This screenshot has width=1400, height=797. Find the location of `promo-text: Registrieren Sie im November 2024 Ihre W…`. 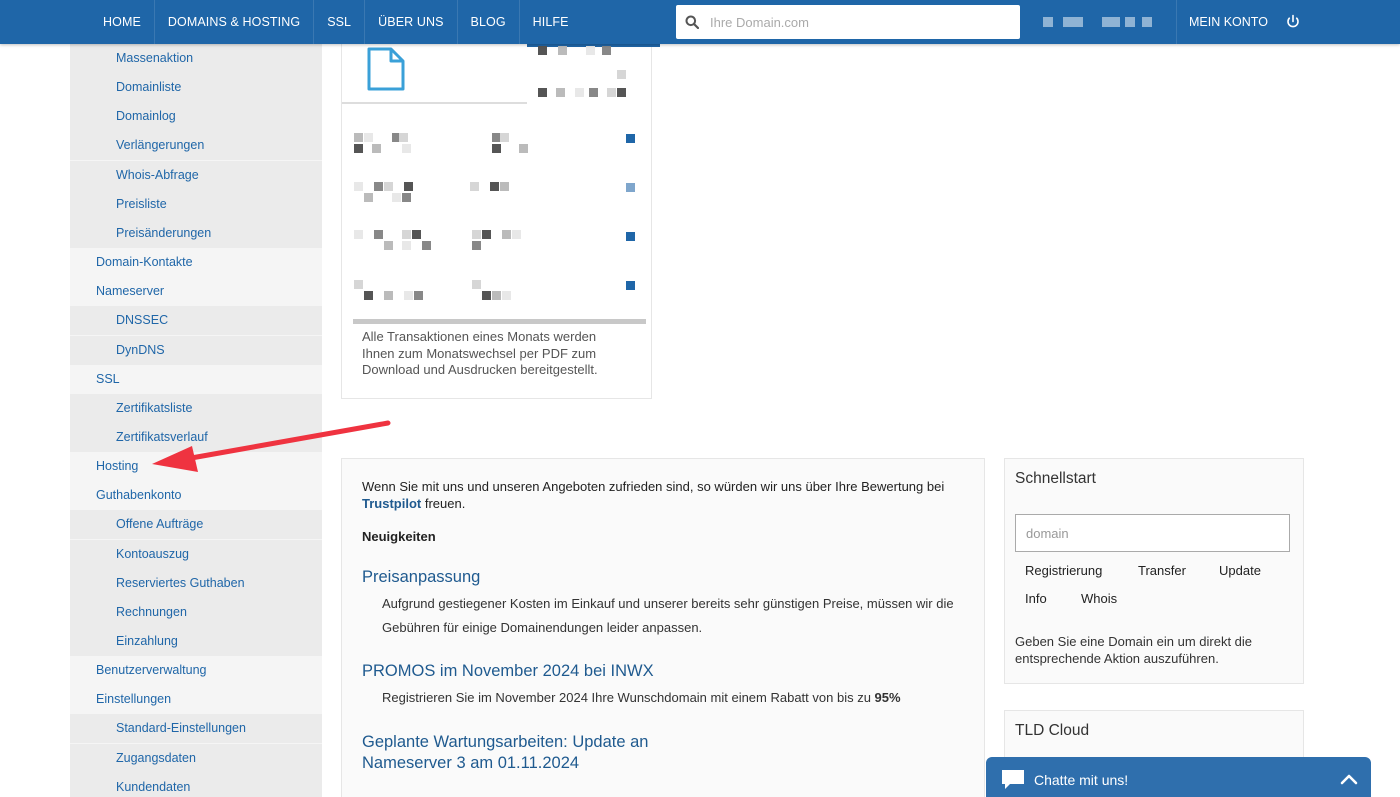

promo-text: Registrieren Sie im November 2024 Ihre W… is located at coordinates (628, 697).